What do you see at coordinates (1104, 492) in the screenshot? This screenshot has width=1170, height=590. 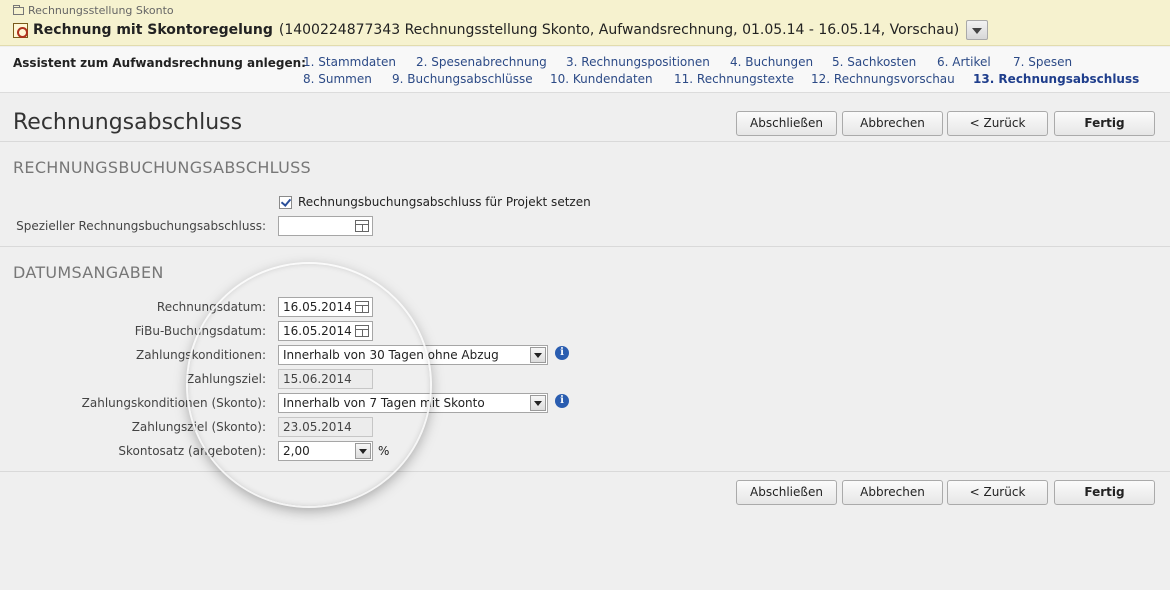 I see `fertig-button-bottom: Fertig` at bounding box center [1104, 492].